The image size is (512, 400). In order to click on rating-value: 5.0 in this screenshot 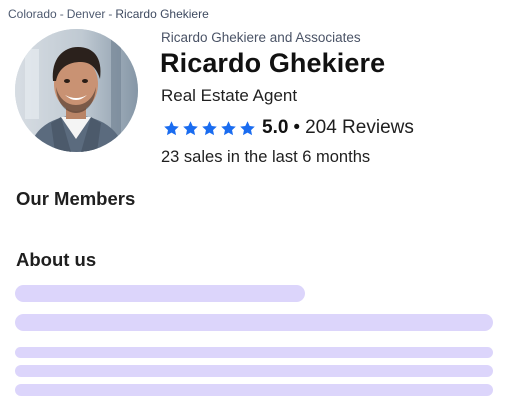, I will do `click(275, 127)`.